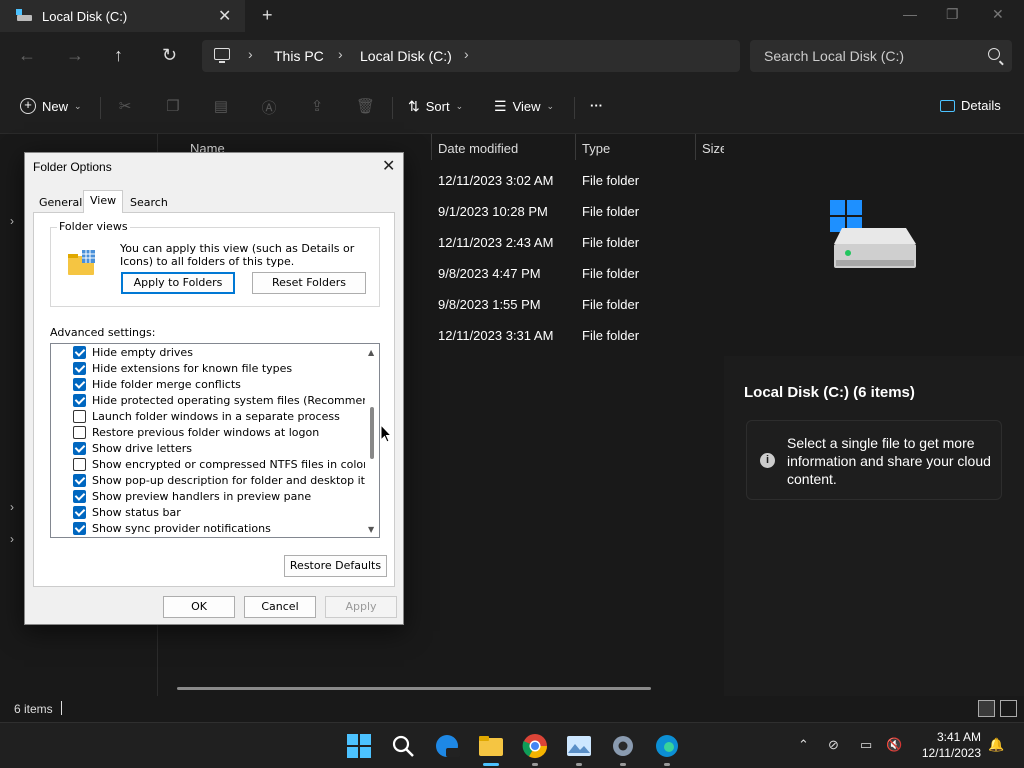  I want to click on edge-icon, so click(667, 746).